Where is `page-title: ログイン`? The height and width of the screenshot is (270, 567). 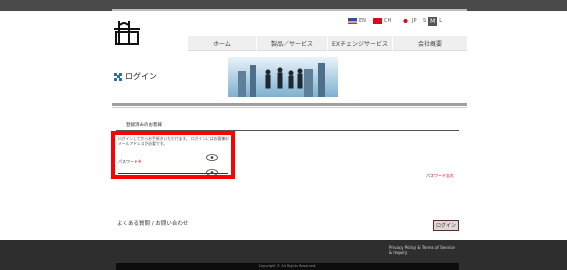
page-title: ログイン is located at coordinates (135, 76).